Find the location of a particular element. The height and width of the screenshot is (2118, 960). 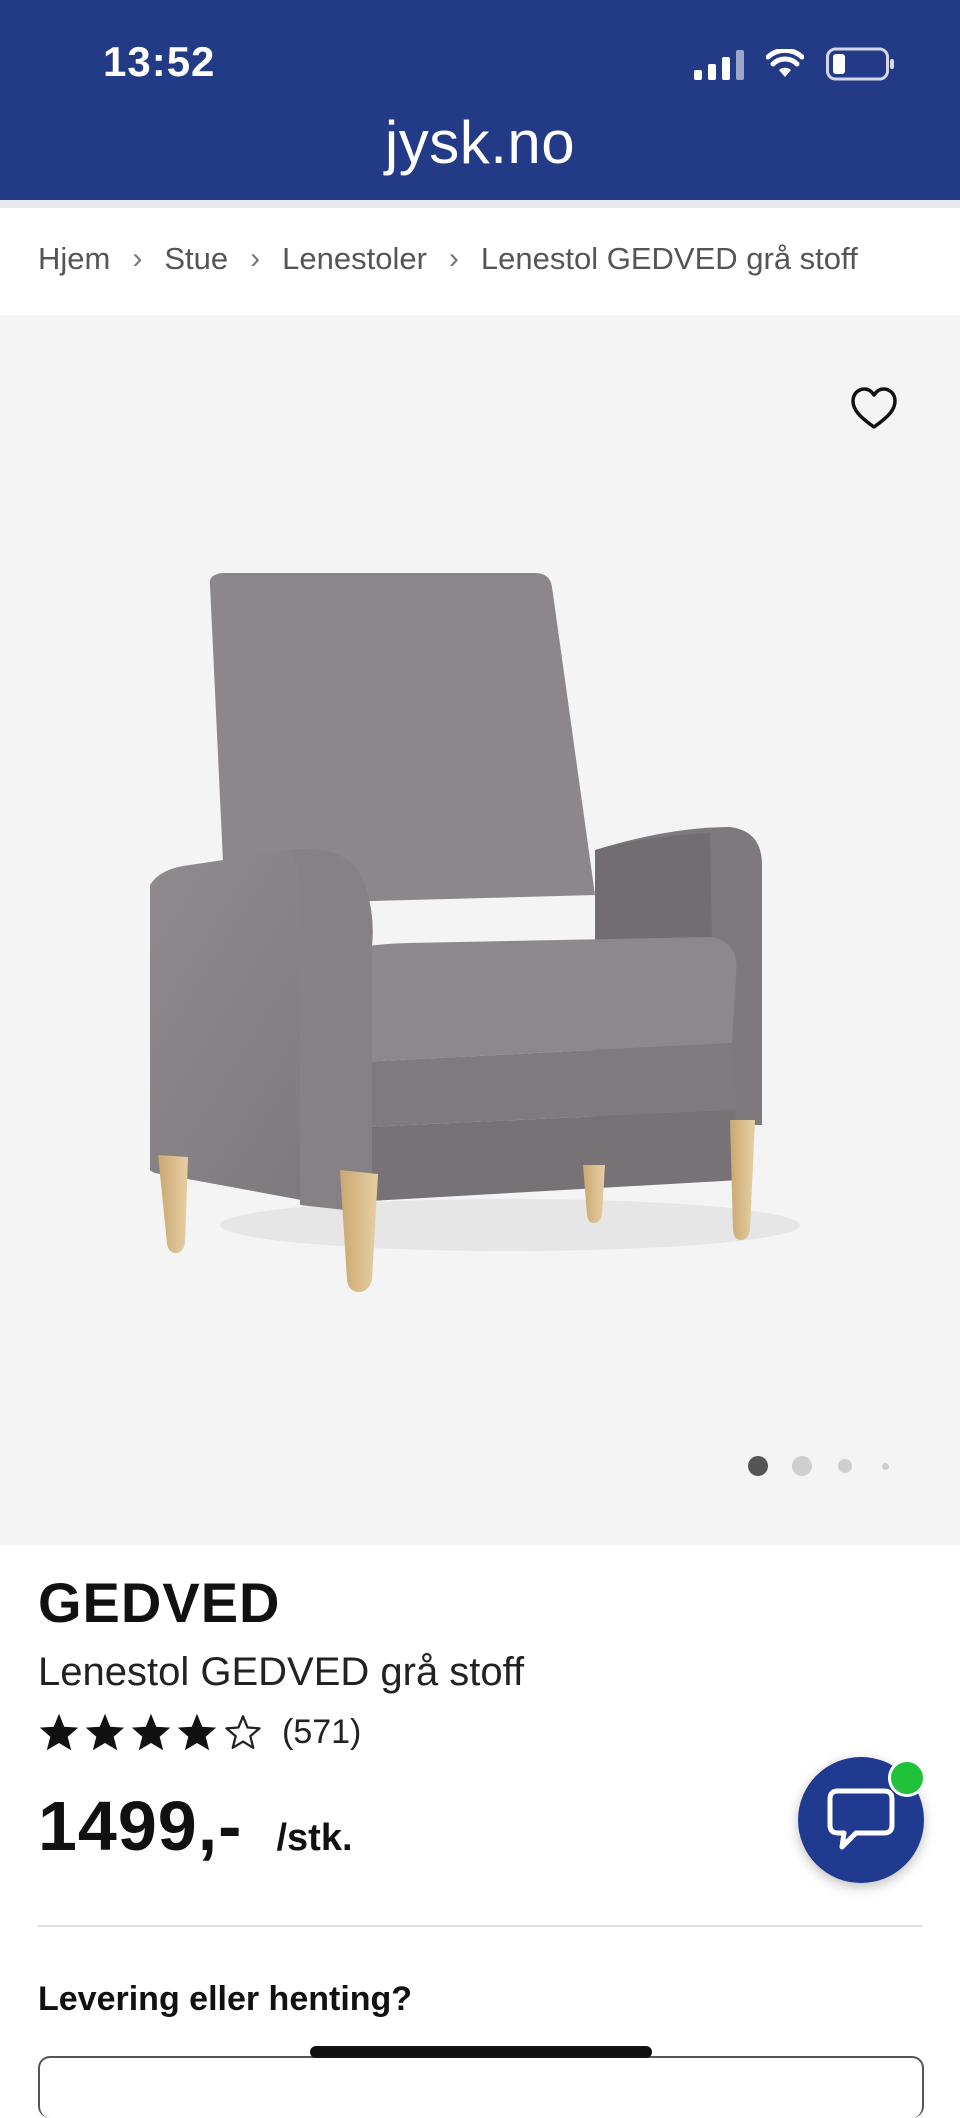

star-empty-icon is located at coordinates (243, 1732).